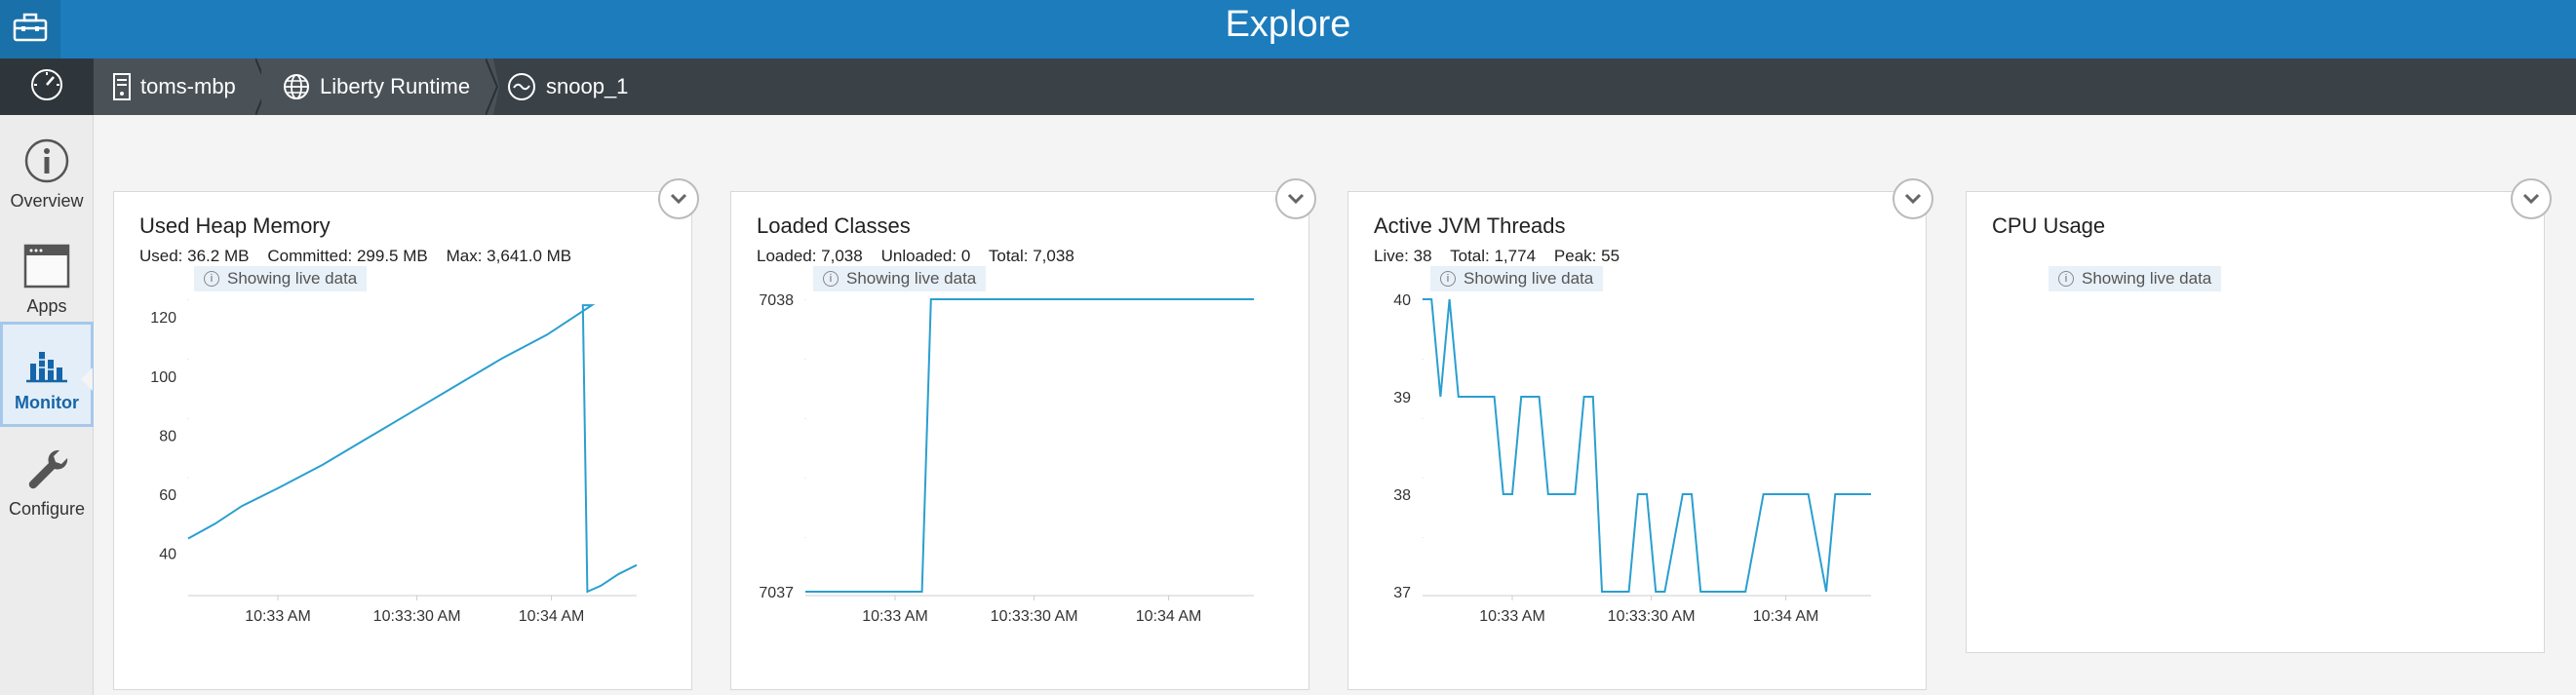 This screenshot has height=695, width=2576. Describe the element at coordinates (2049, 225) in the screenshot. I see `card-title: CPU Usage` at that location.